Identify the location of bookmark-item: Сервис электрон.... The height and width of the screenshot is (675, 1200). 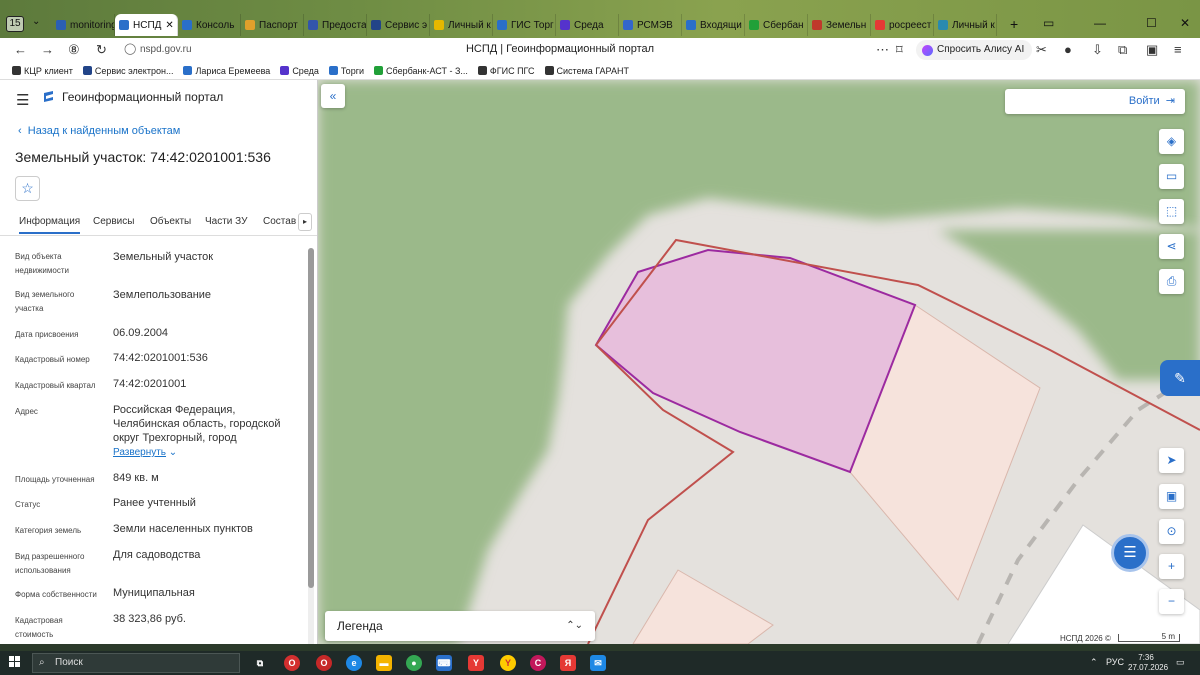
(127, 71).